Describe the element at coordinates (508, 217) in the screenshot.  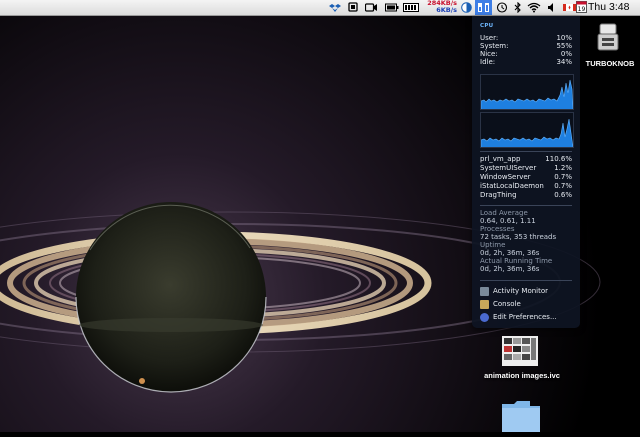
I see `load-average: Load Average 0.64, 0.61, 1.11` at that location.